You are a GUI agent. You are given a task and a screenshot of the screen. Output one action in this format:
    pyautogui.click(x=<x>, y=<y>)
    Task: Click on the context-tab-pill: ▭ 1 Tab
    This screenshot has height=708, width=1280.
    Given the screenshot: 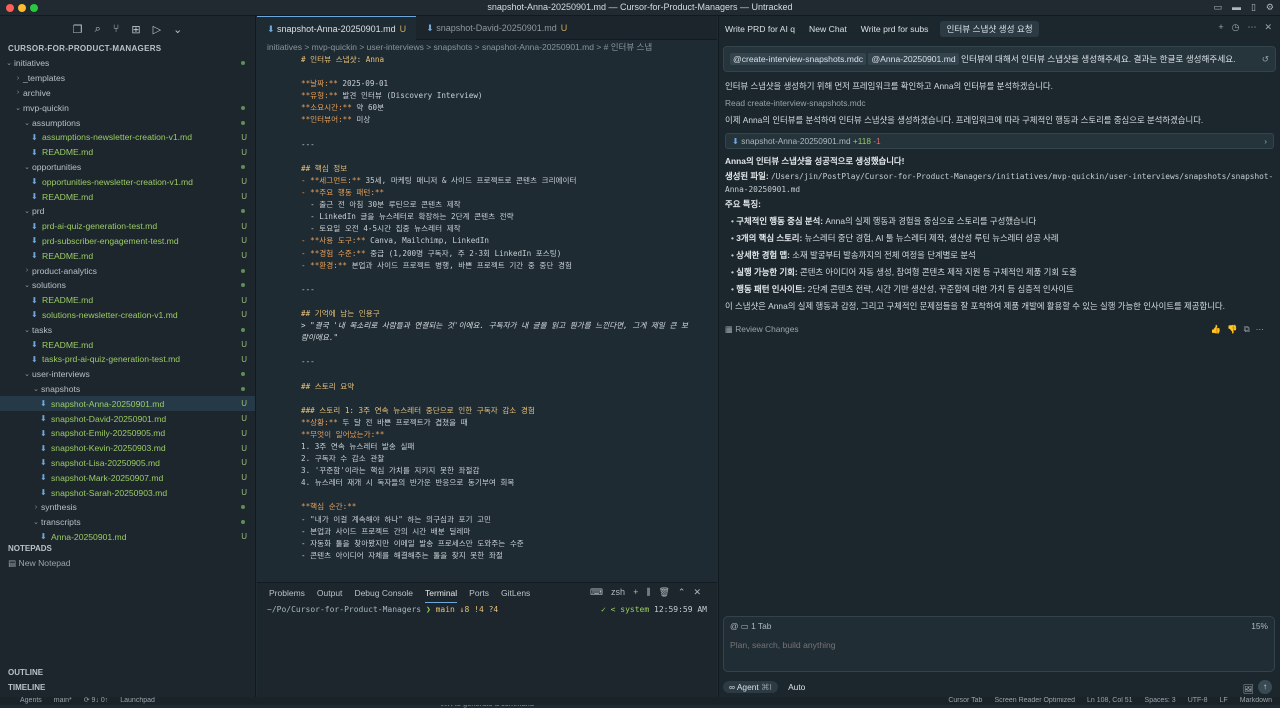 What is the action you would take?
    pyautogui.click(x=756, y=626)
    